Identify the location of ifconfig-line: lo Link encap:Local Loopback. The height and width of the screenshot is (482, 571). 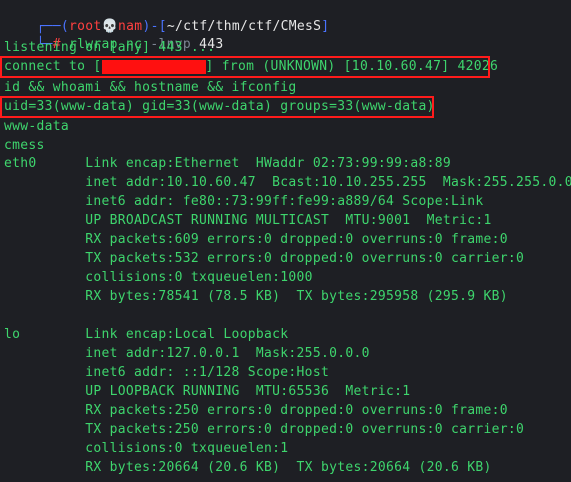
(146, 334).